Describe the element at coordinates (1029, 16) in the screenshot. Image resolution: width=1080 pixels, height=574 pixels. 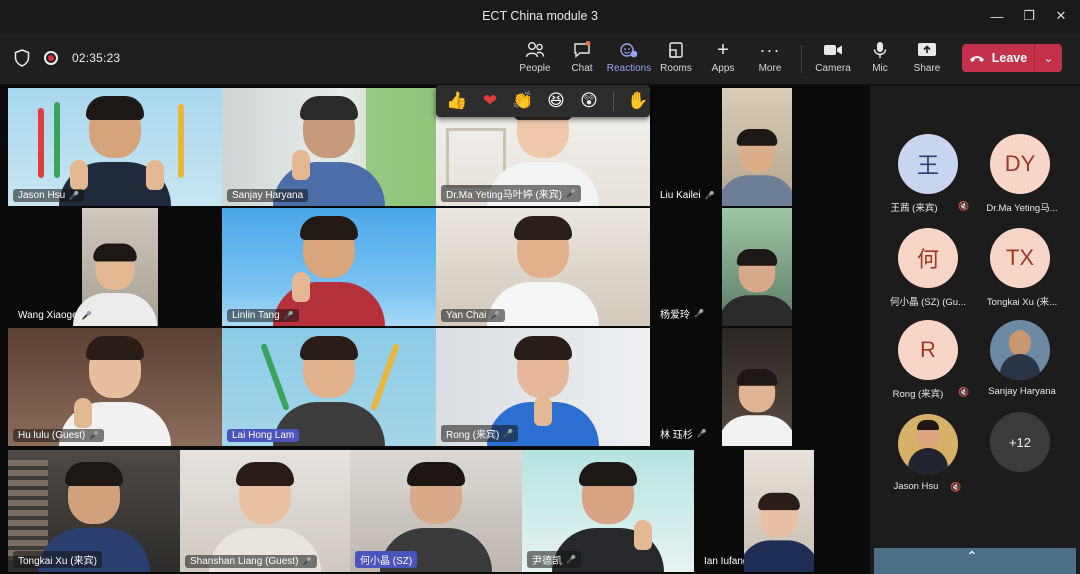
I see `maximize-icon: ❐` at that location.